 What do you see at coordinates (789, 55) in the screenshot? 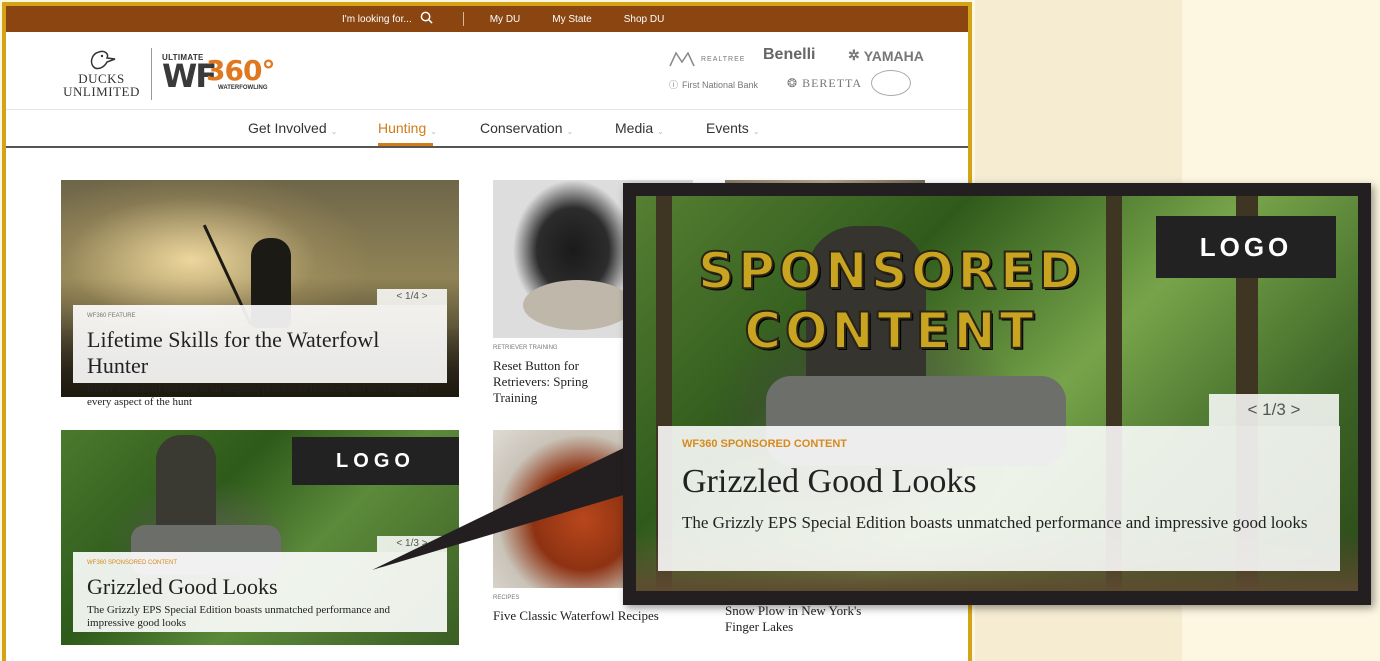
I see `sponsor-benelli: Benelli` at bounding box center [789, 55].